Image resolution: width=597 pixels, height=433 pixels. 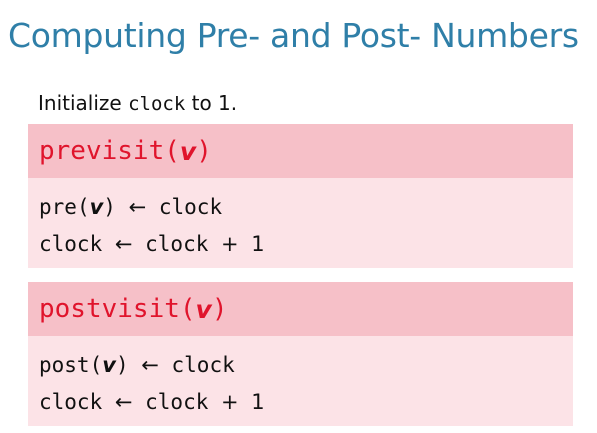 I want to click on previsit-header: previsit(v), so click(x=300, y=151).